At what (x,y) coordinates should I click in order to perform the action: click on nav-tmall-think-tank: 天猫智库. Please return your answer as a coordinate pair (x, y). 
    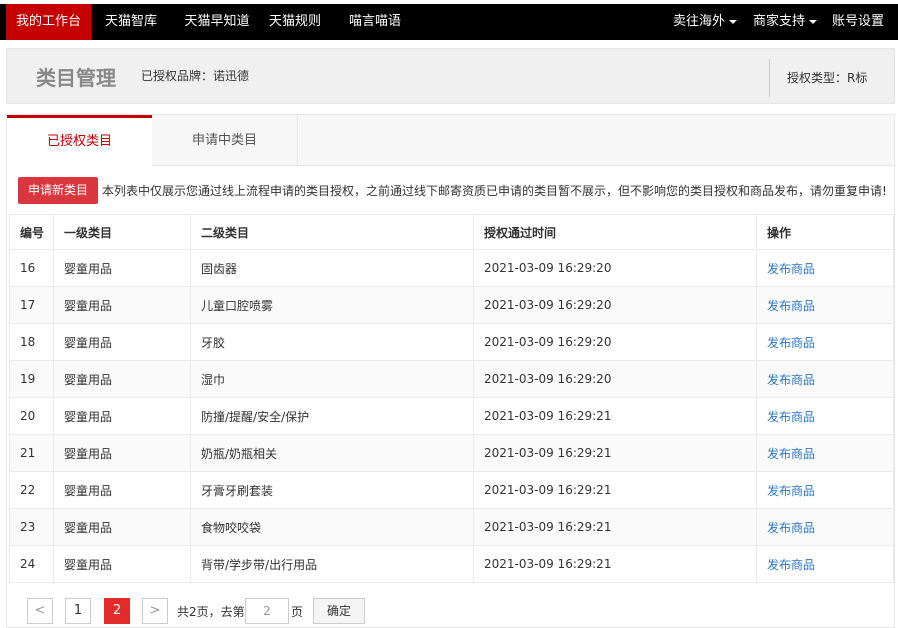
    Looking at the image, I should click on (131, 22).